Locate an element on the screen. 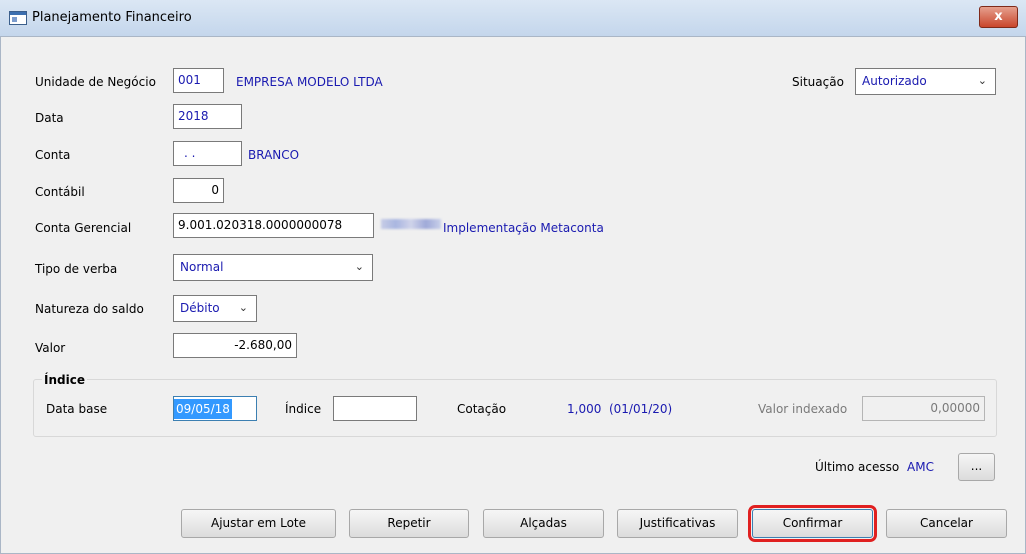 The height and width of the screenshot is (554, 1026). indice-label: Índice is located at coordinates (303, 409).